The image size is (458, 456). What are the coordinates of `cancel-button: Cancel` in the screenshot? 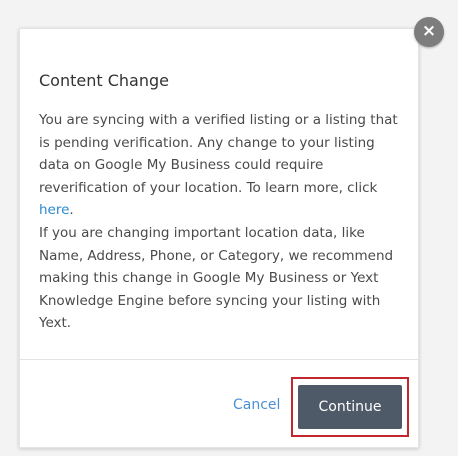 It's located at (256, 405).